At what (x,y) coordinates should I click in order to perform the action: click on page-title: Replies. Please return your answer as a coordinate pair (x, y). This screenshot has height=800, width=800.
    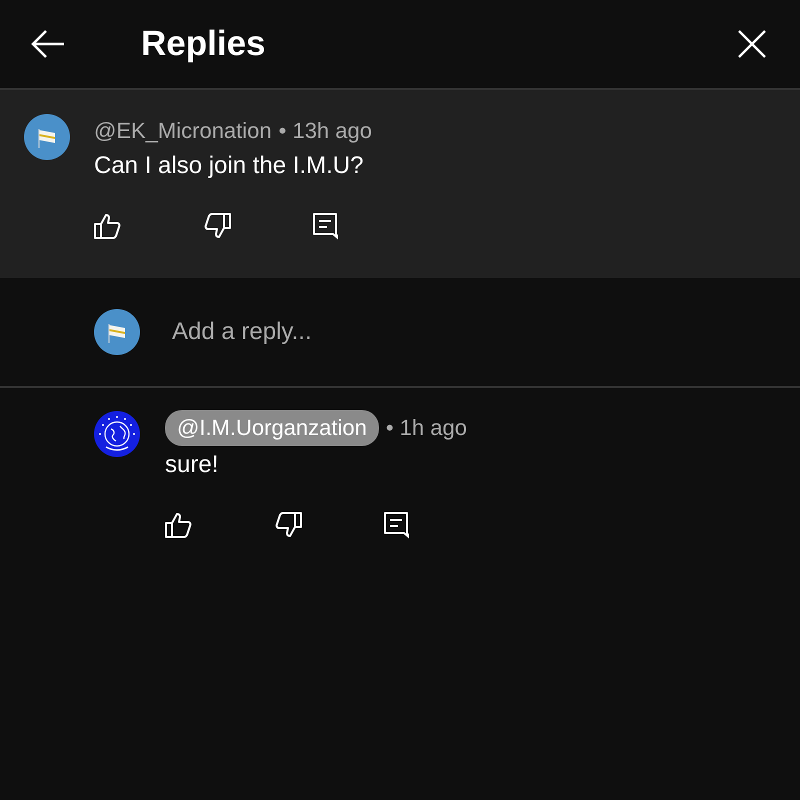
    Looking at the image, I should click on (203, 44).